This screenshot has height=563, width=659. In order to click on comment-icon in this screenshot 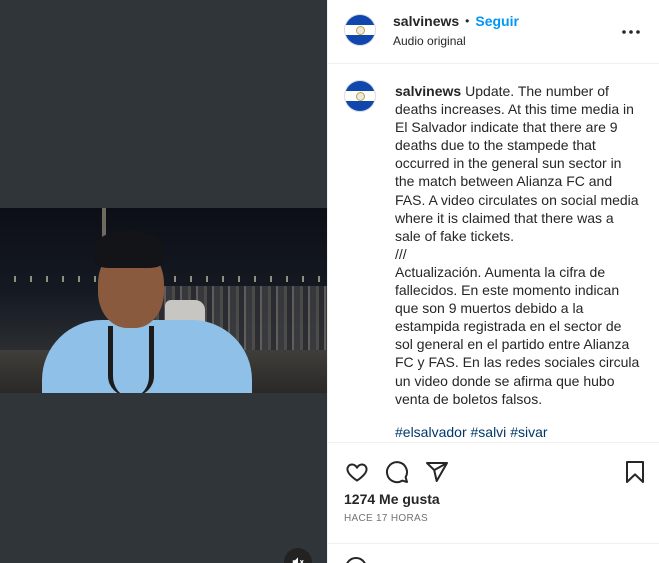, I will do `click(397, 472)`.